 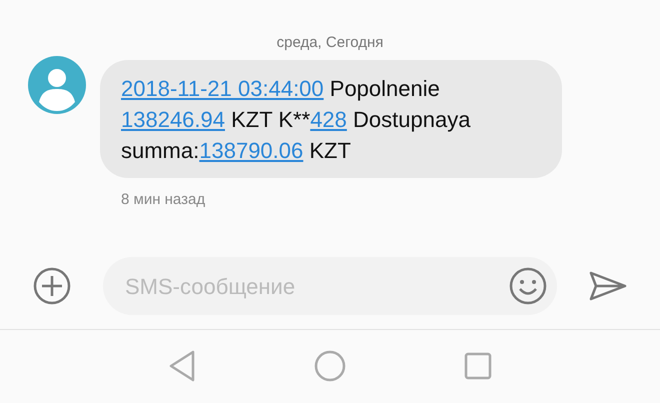 What do you see at coordinates (57, 85) in the screenshot?
I see `avatar-icon` at bounding box center [57, 85].